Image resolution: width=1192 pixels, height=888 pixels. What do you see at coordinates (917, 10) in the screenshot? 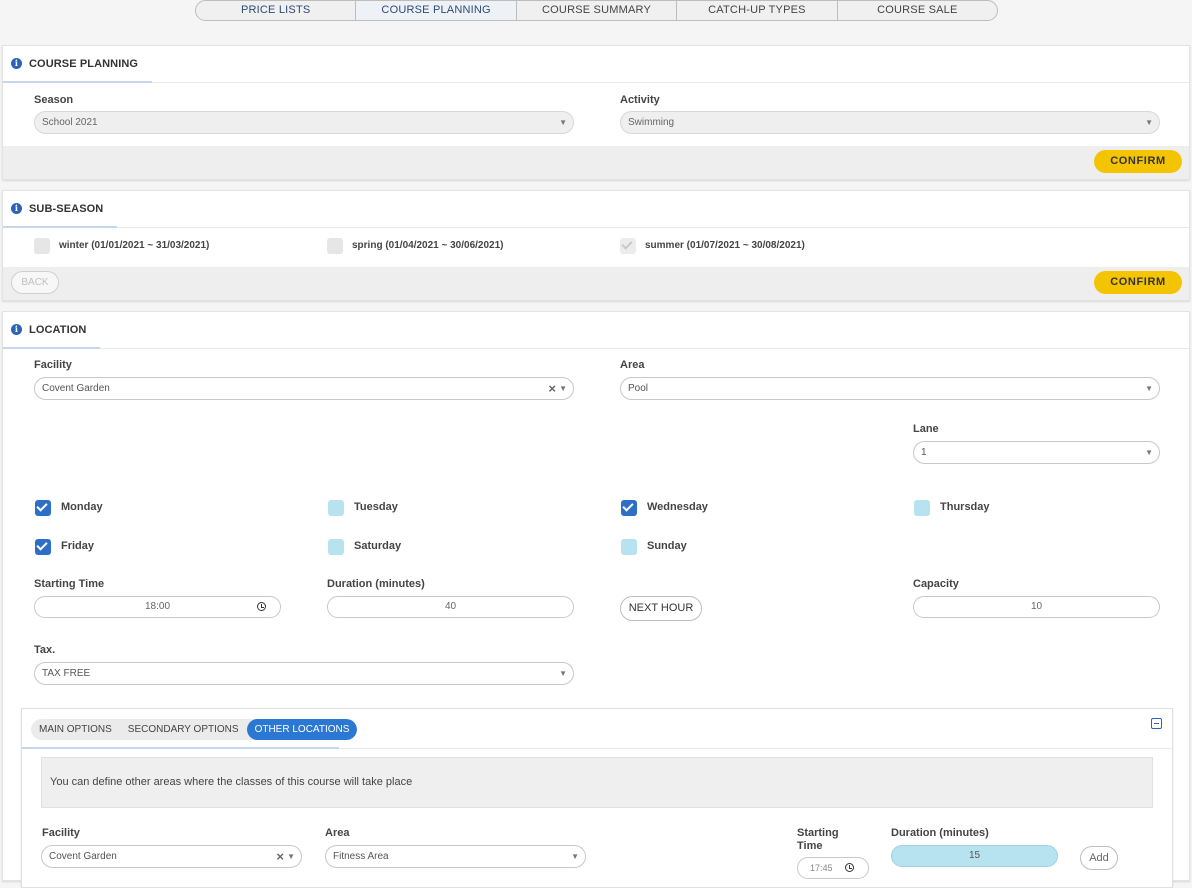
I see `tab-course-sale: COURSE SALE` at bounding box center [917, 10].